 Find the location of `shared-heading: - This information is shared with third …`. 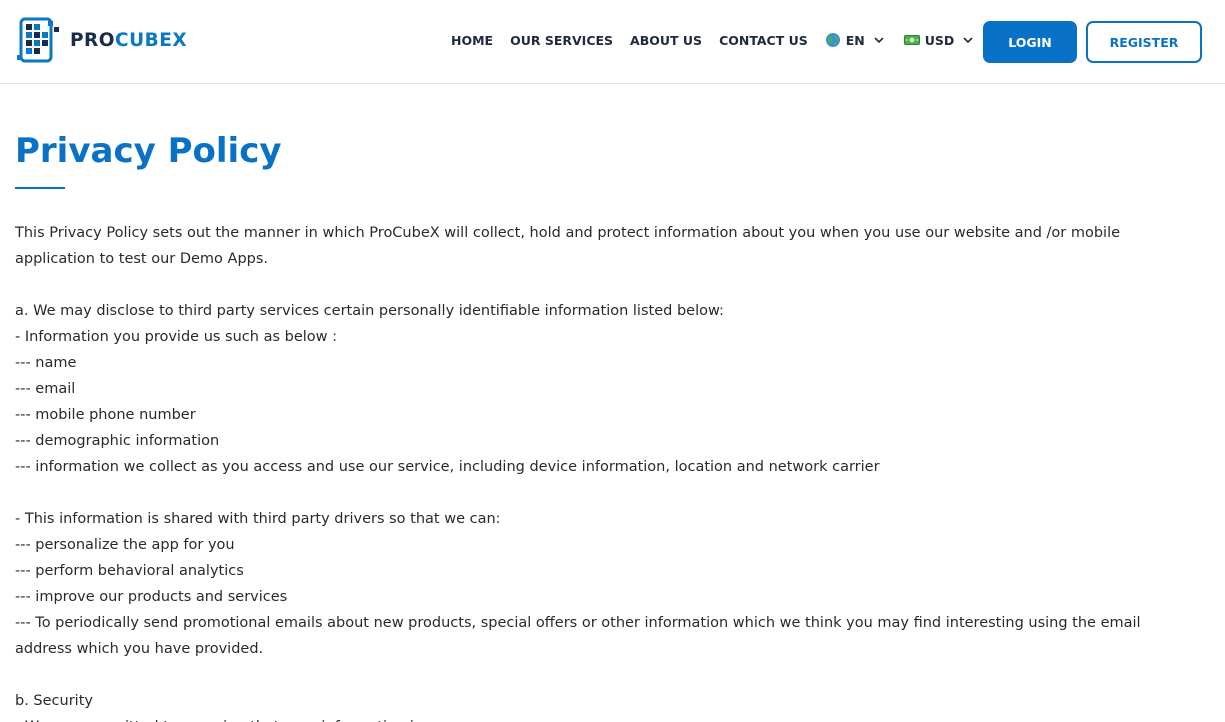

shared-heading: - This information is shared with third … is located at coordinates (258, 519).